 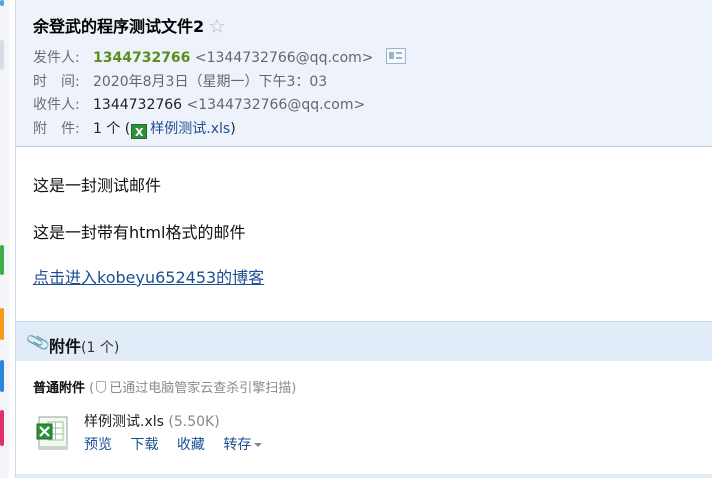 I want to click on normal-attachments-row: 普通附件 ( 已通过电脑管家云查杀引擎扫描), so click(x=164, y=386).